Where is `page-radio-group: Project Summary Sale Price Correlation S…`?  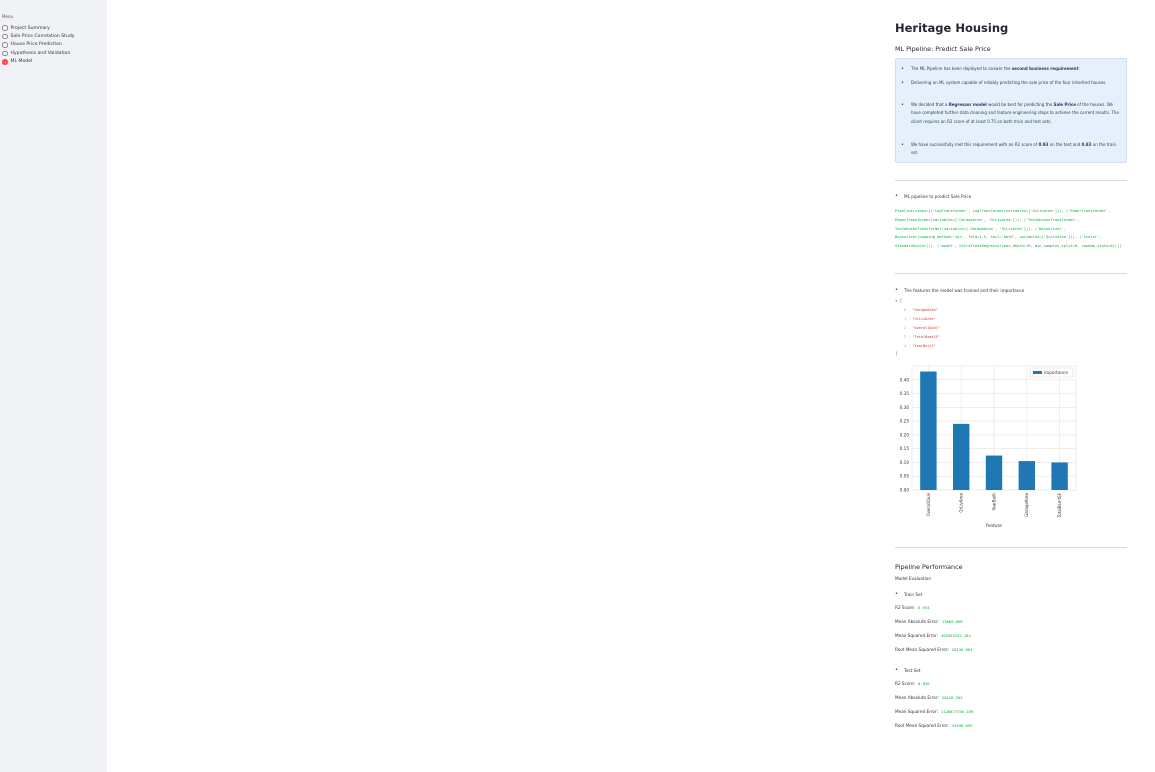
page-radio-group: Project Summary Sale Price Correlation S… is located at coordinates (38, 45).